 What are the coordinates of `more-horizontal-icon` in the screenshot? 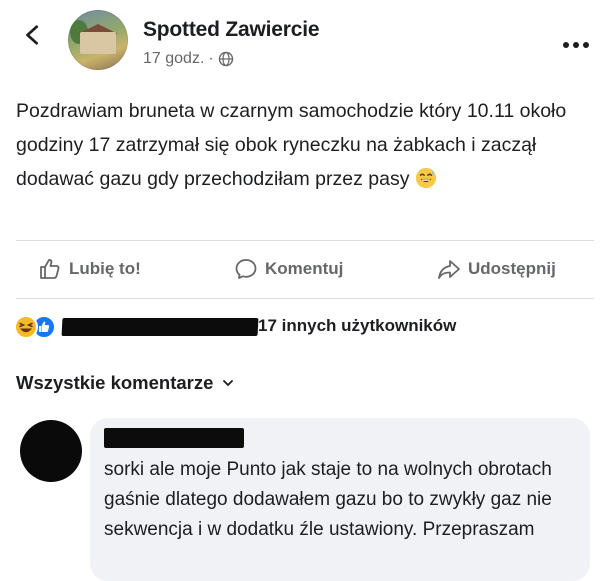 It's located at (576, 45).